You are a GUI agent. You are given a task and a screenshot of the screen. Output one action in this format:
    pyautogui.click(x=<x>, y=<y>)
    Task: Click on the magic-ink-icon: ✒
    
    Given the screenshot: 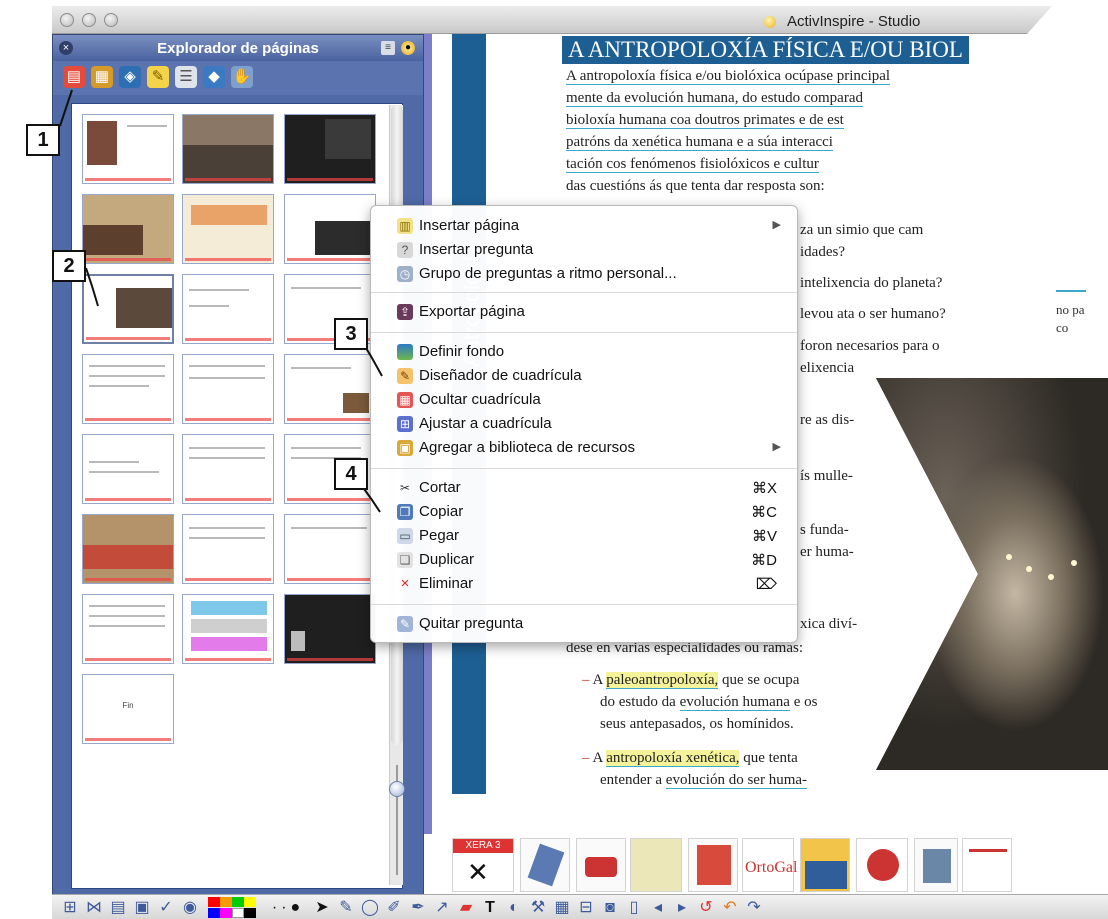 What is the action you would take?
    pyautogui.click(x=418, y=908)
    